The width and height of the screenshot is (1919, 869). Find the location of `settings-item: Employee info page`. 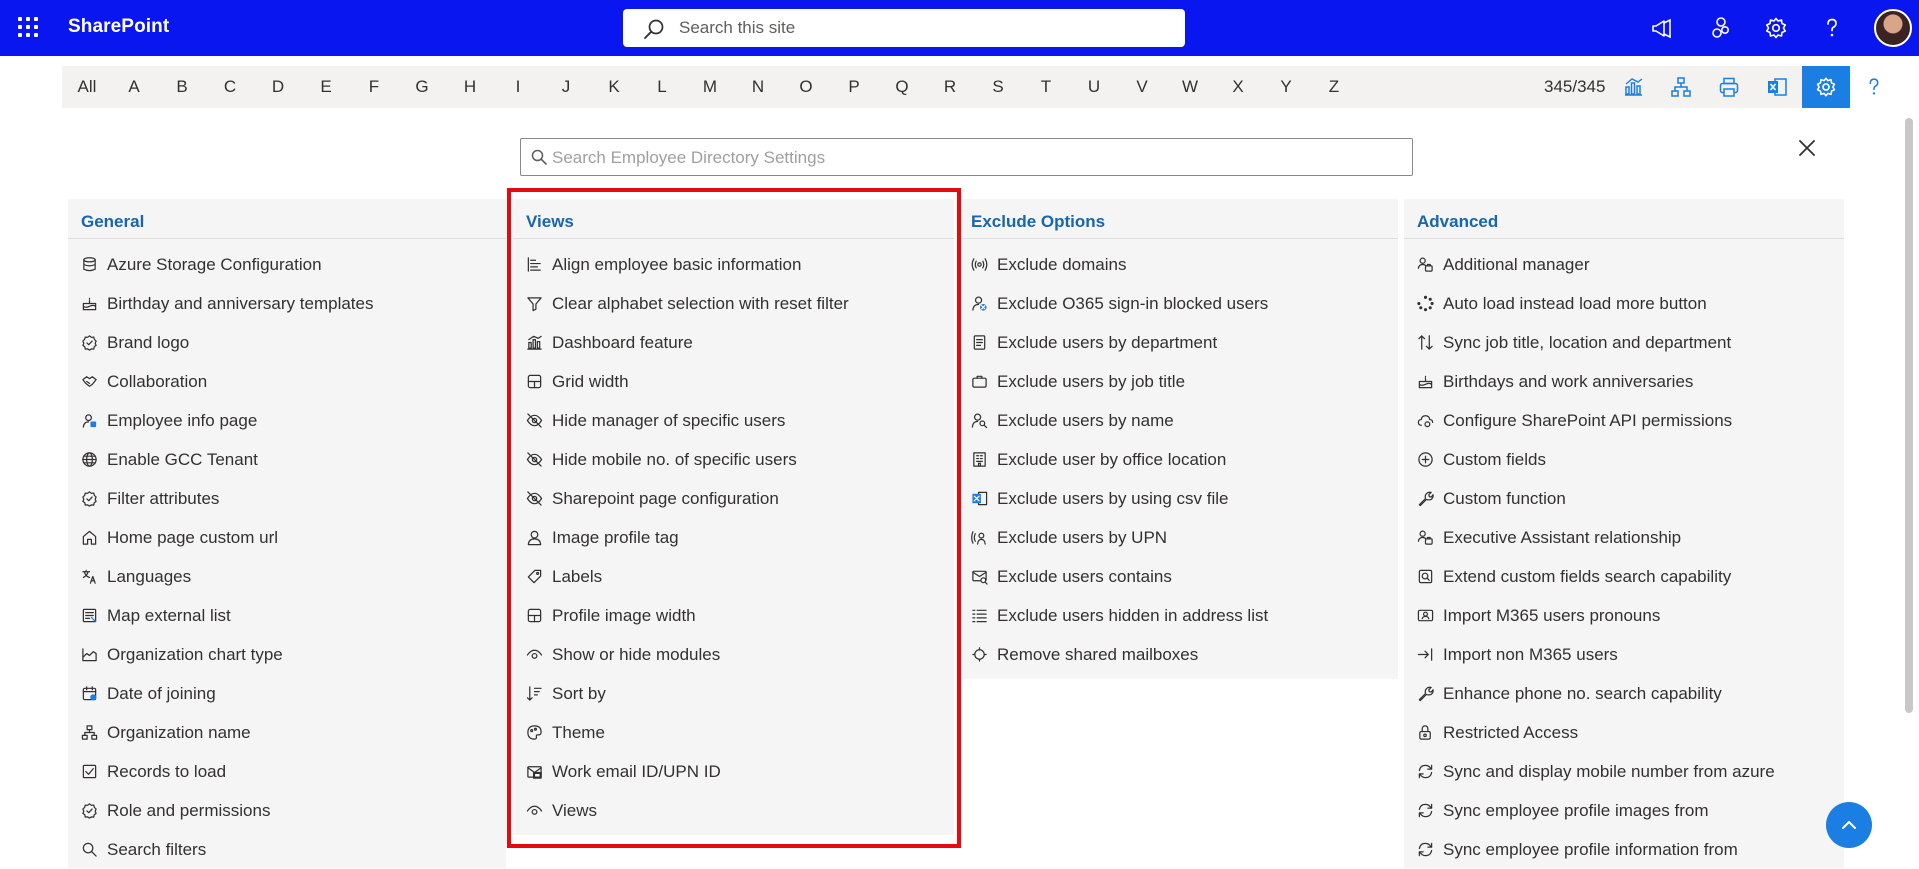

settings-item: Employee info page is located at coordinates (287, 420).